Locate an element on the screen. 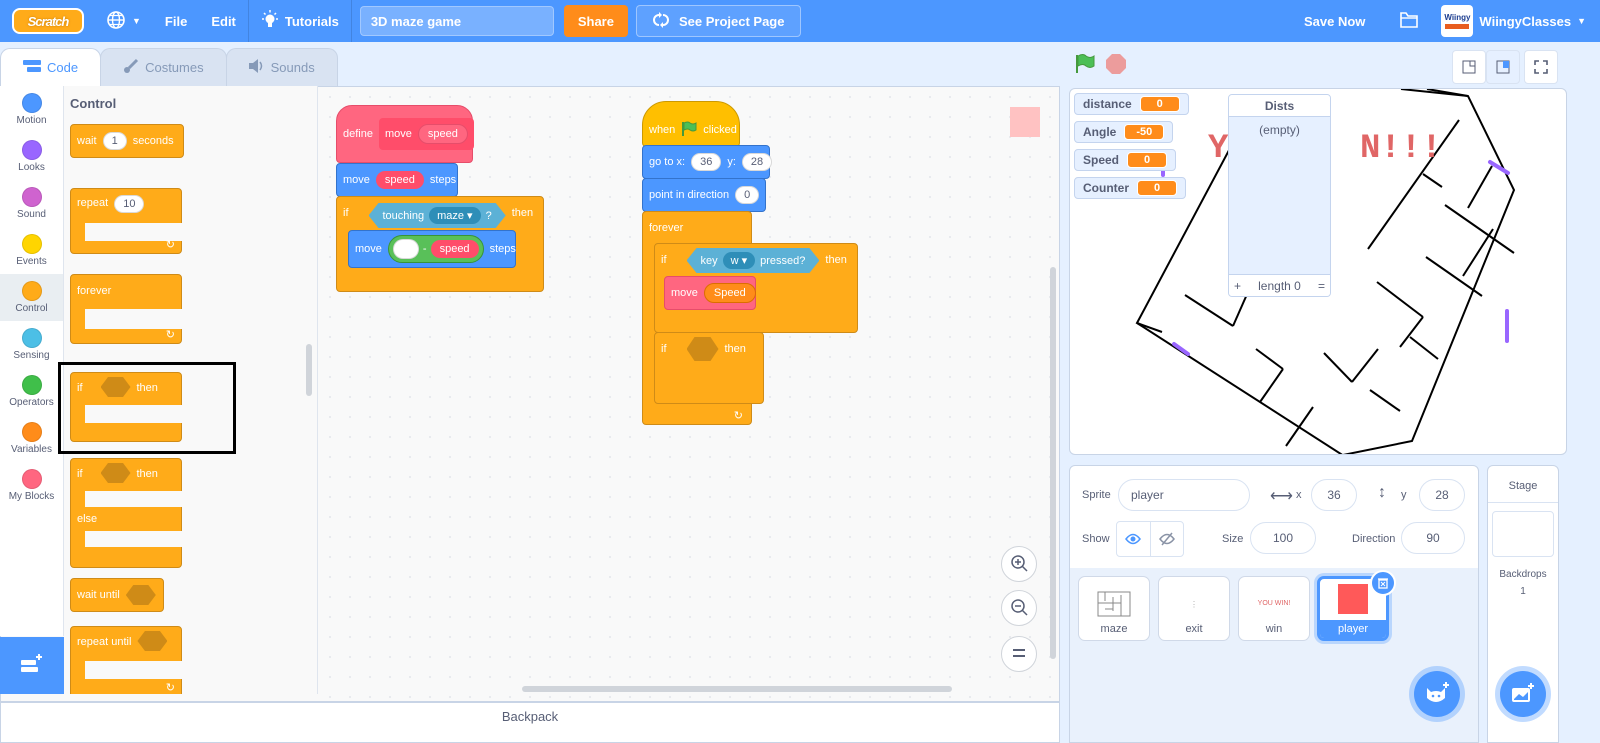 The width and height of the screenshot is (1600, 743). speed-variable-reporter: Speed is located at coordinates (729, 293).